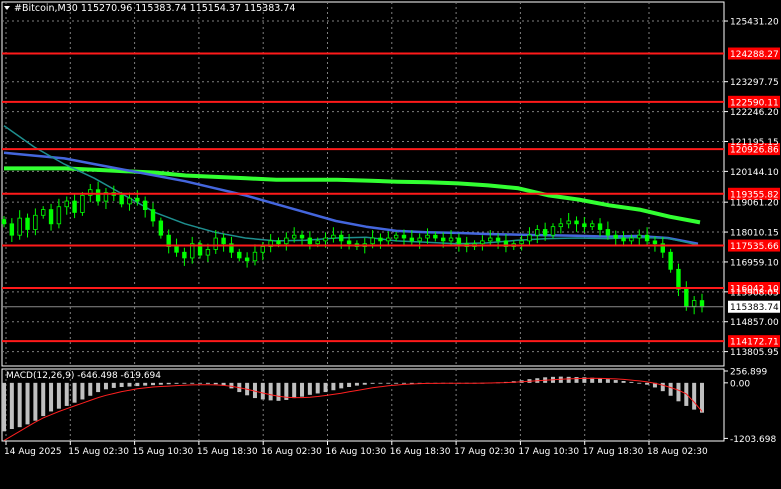 This screenshot has height=489, width=781. What do you see at coordinates (754, 353) in the screenshot?
I see `price-tick-label: 113805.95` at bounding box center [754, 353].